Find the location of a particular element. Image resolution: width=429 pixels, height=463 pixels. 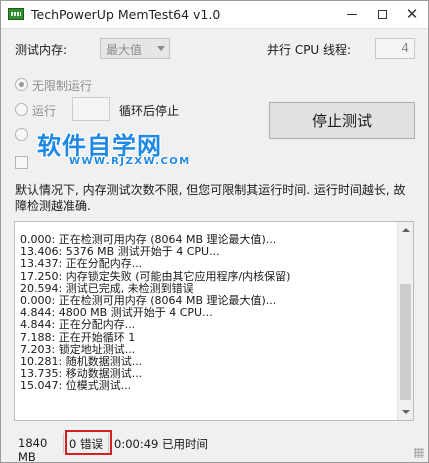

minimize-button is located at coordinates (352, 14).